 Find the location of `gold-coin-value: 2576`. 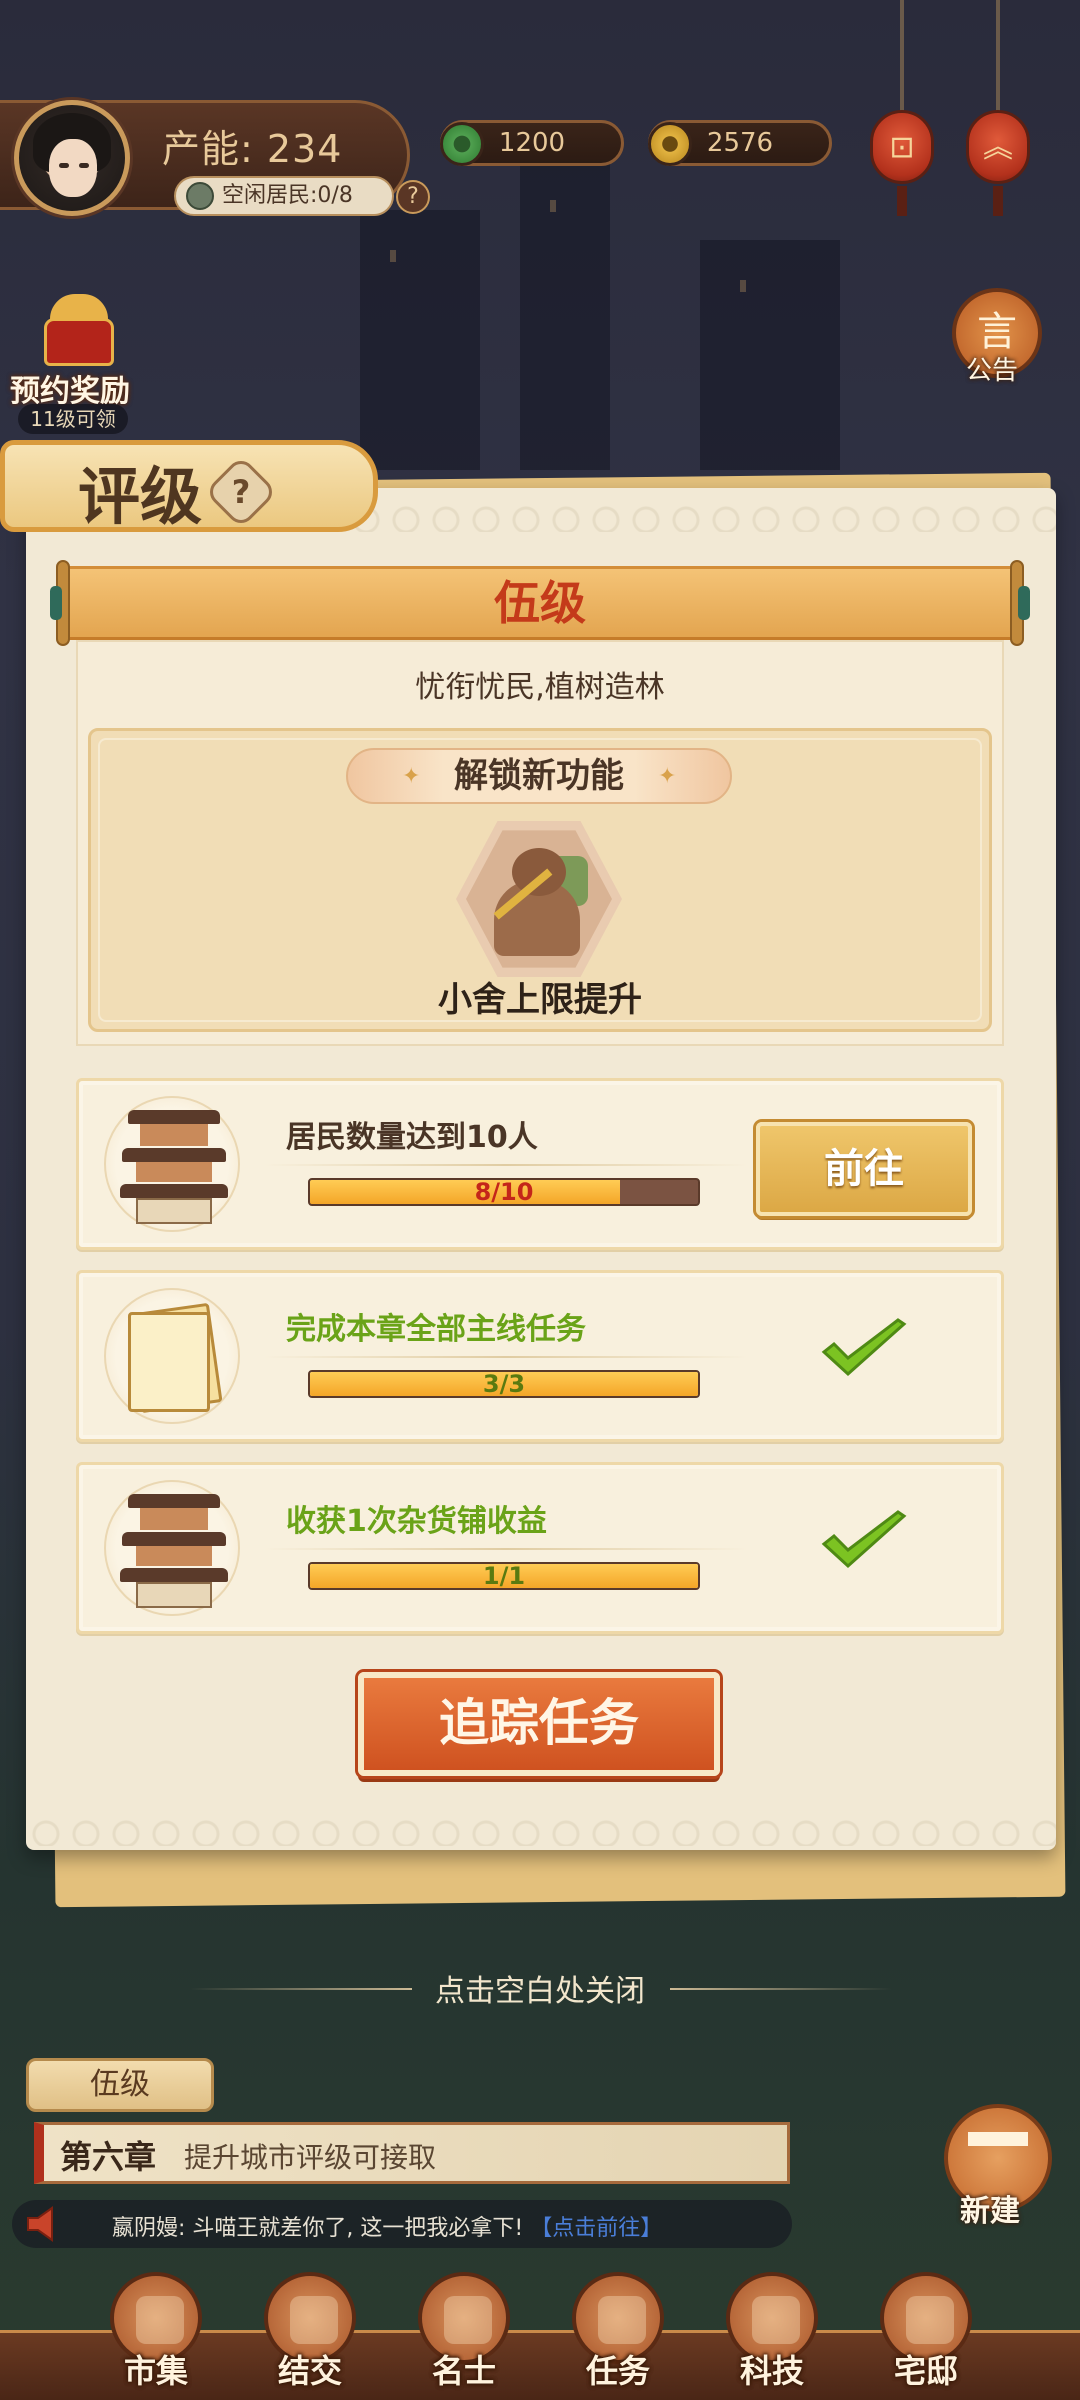

gold-coin-value: 2576 is located at coordinates (740, 143).